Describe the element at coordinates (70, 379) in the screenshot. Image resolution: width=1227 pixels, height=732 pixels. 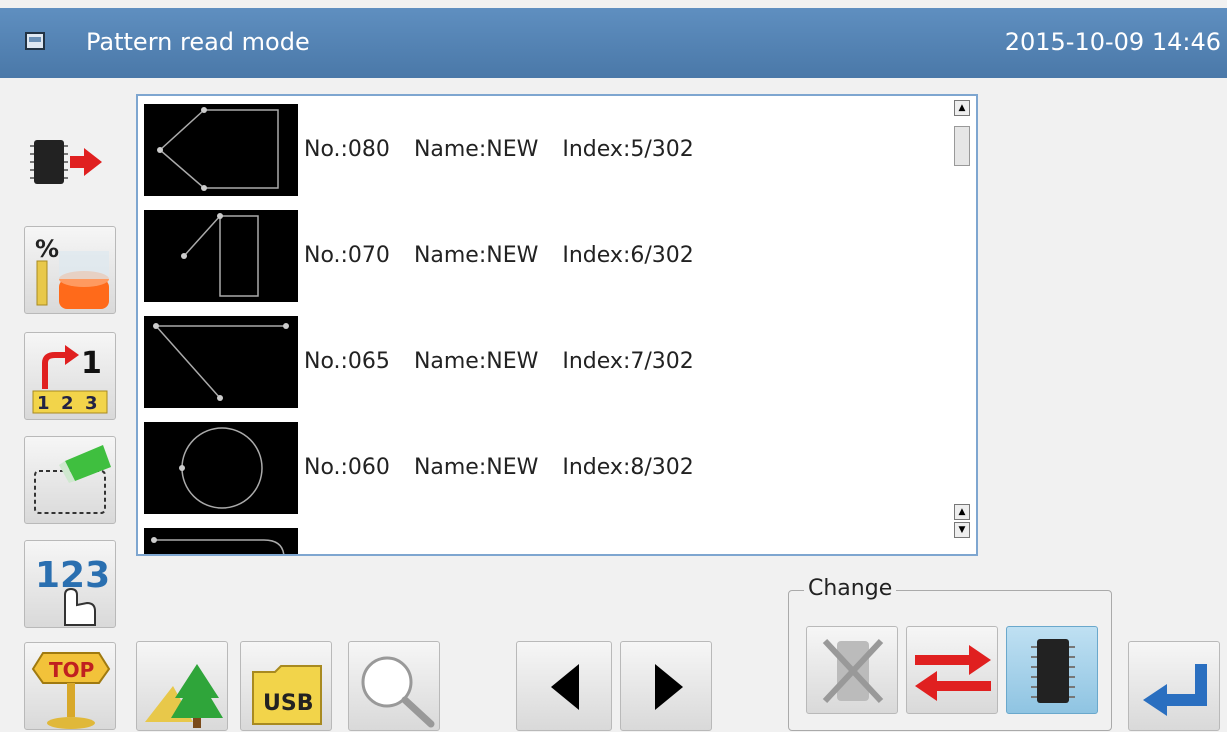
I see `sort-order-icon: 1 1 2 3` at that location.